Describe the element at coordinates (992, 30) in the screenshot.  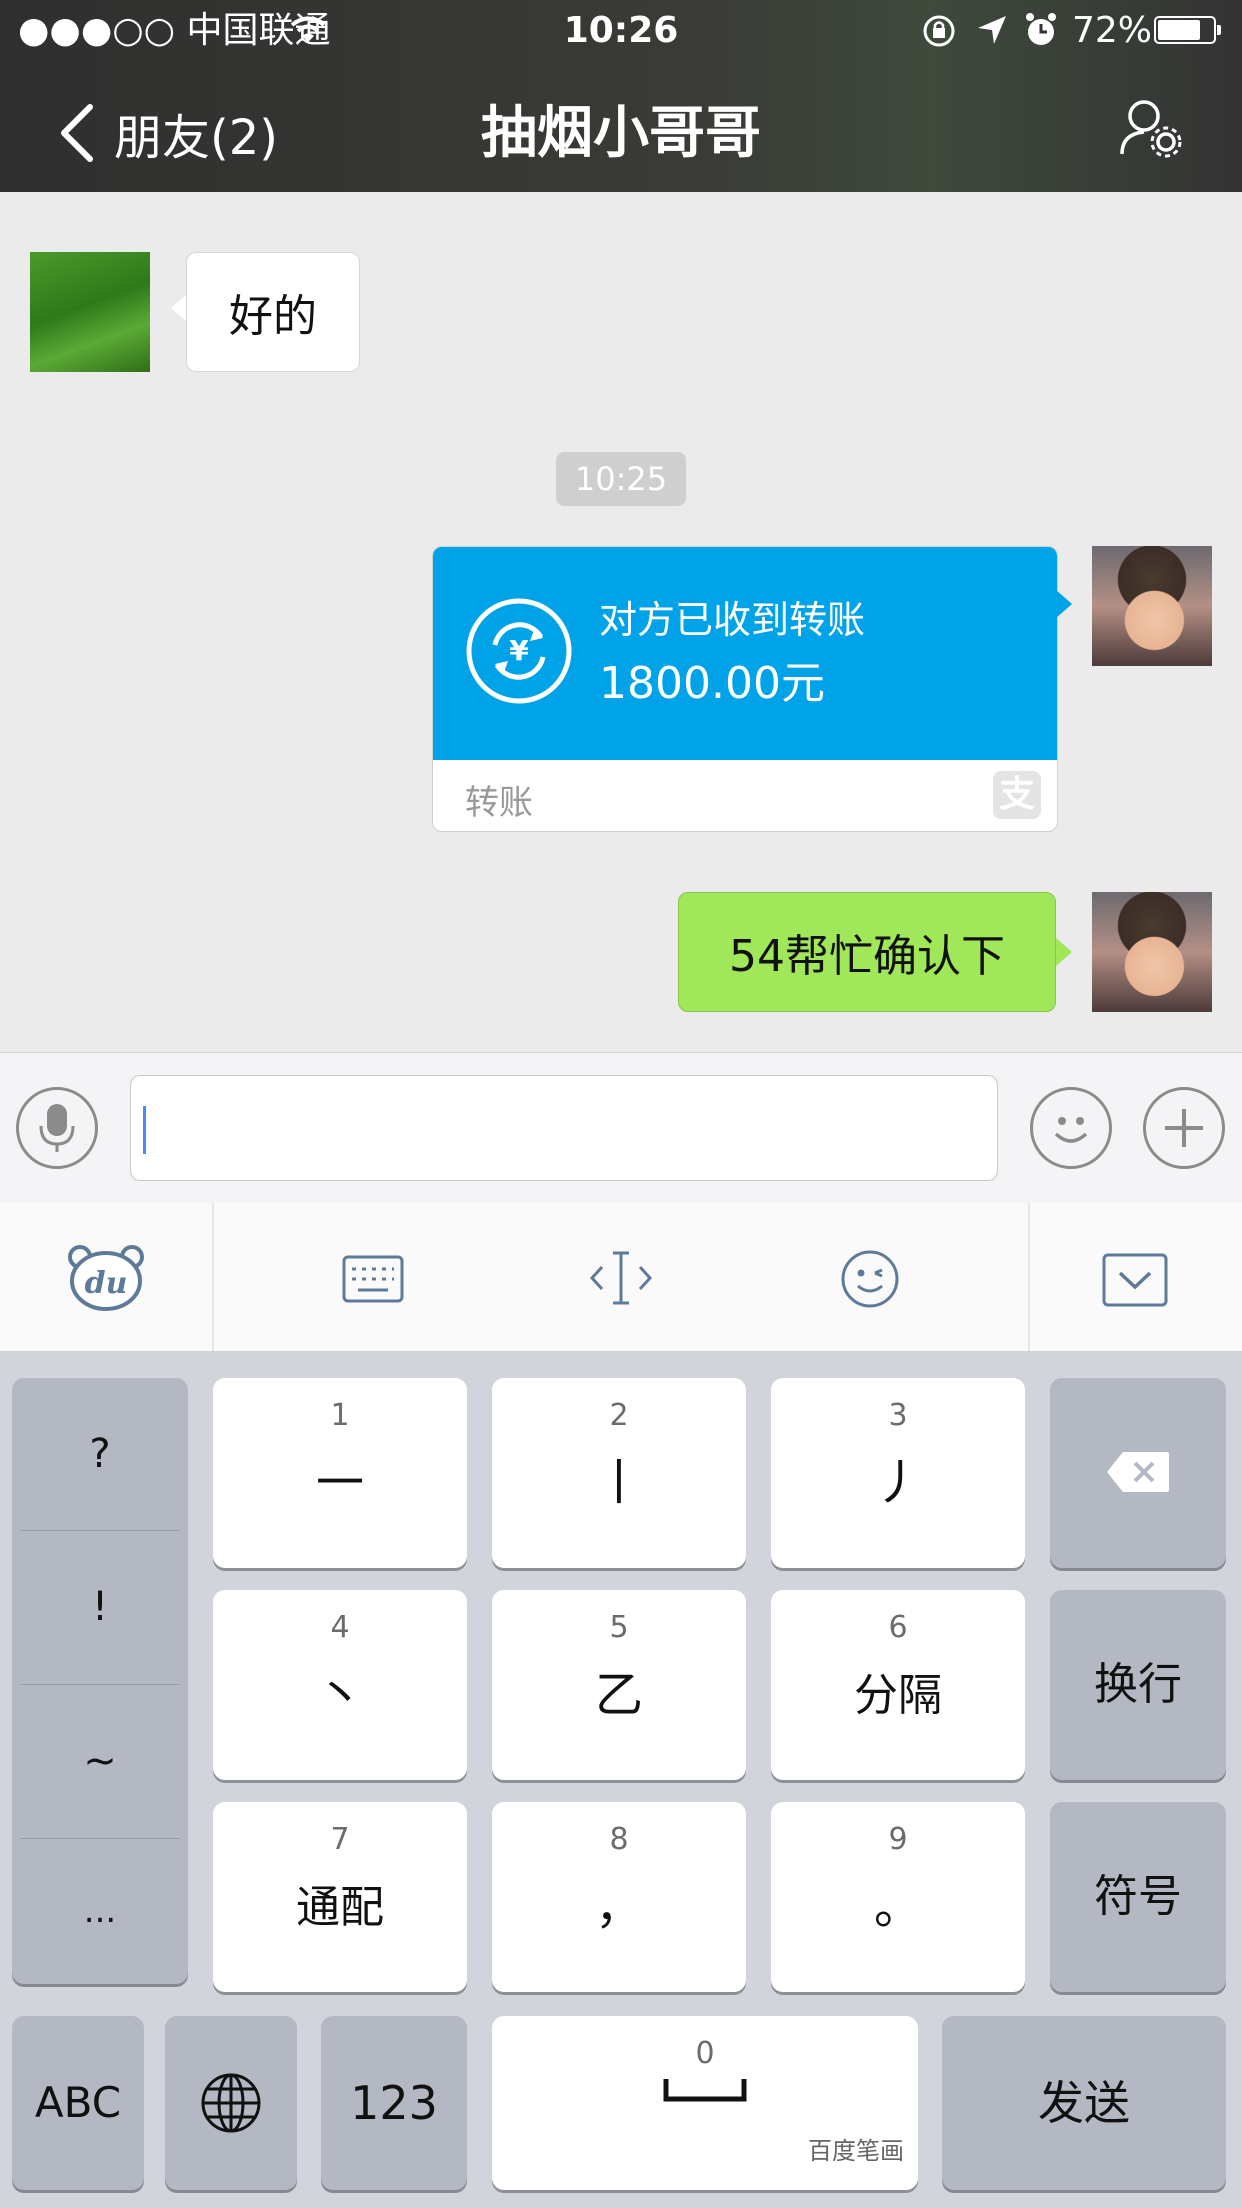
I see `location-icon` at that location.